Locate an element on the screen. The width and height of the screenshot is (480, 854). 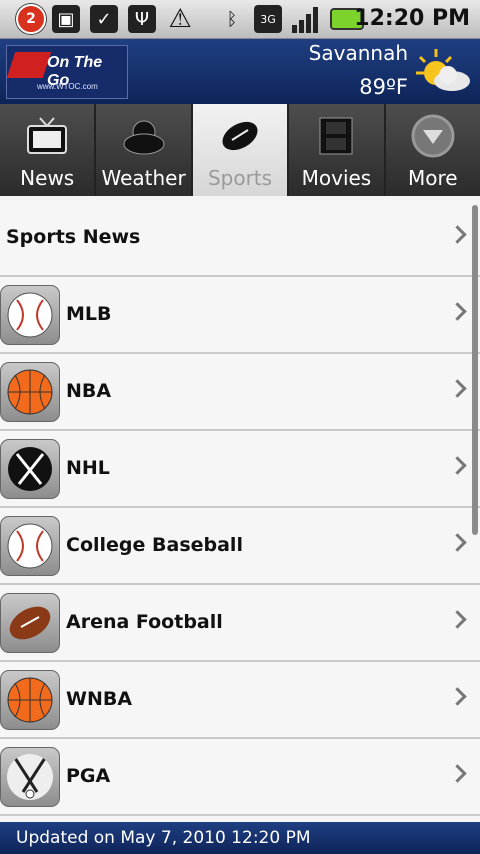
tab-label: Sports is located at coordinates (240, 178).